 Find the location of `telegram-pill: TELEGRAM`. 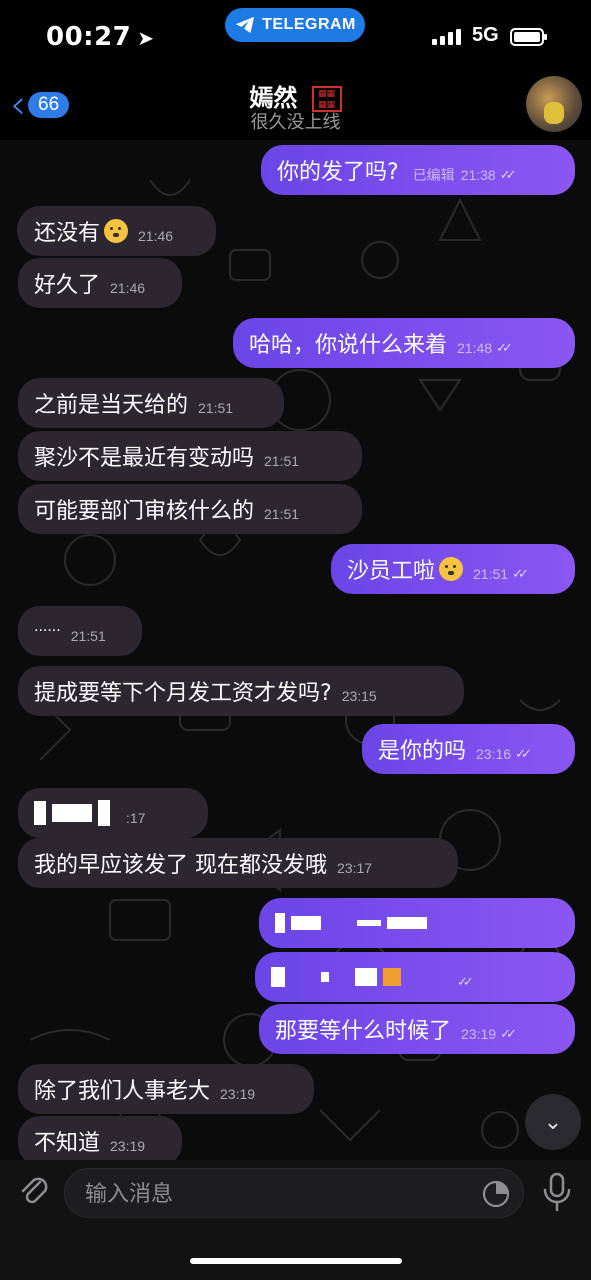

telegram-pill: TELEGRAM is located at coordinates (295, 25).